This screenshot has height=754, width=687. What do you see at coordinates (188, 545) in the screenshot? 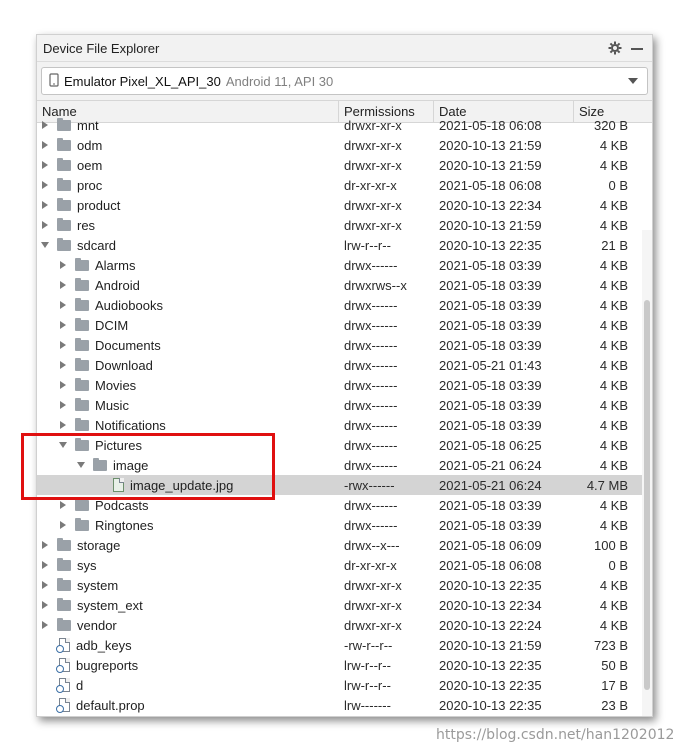
I see `name-cell: storage` at bounding box center [188, 545].